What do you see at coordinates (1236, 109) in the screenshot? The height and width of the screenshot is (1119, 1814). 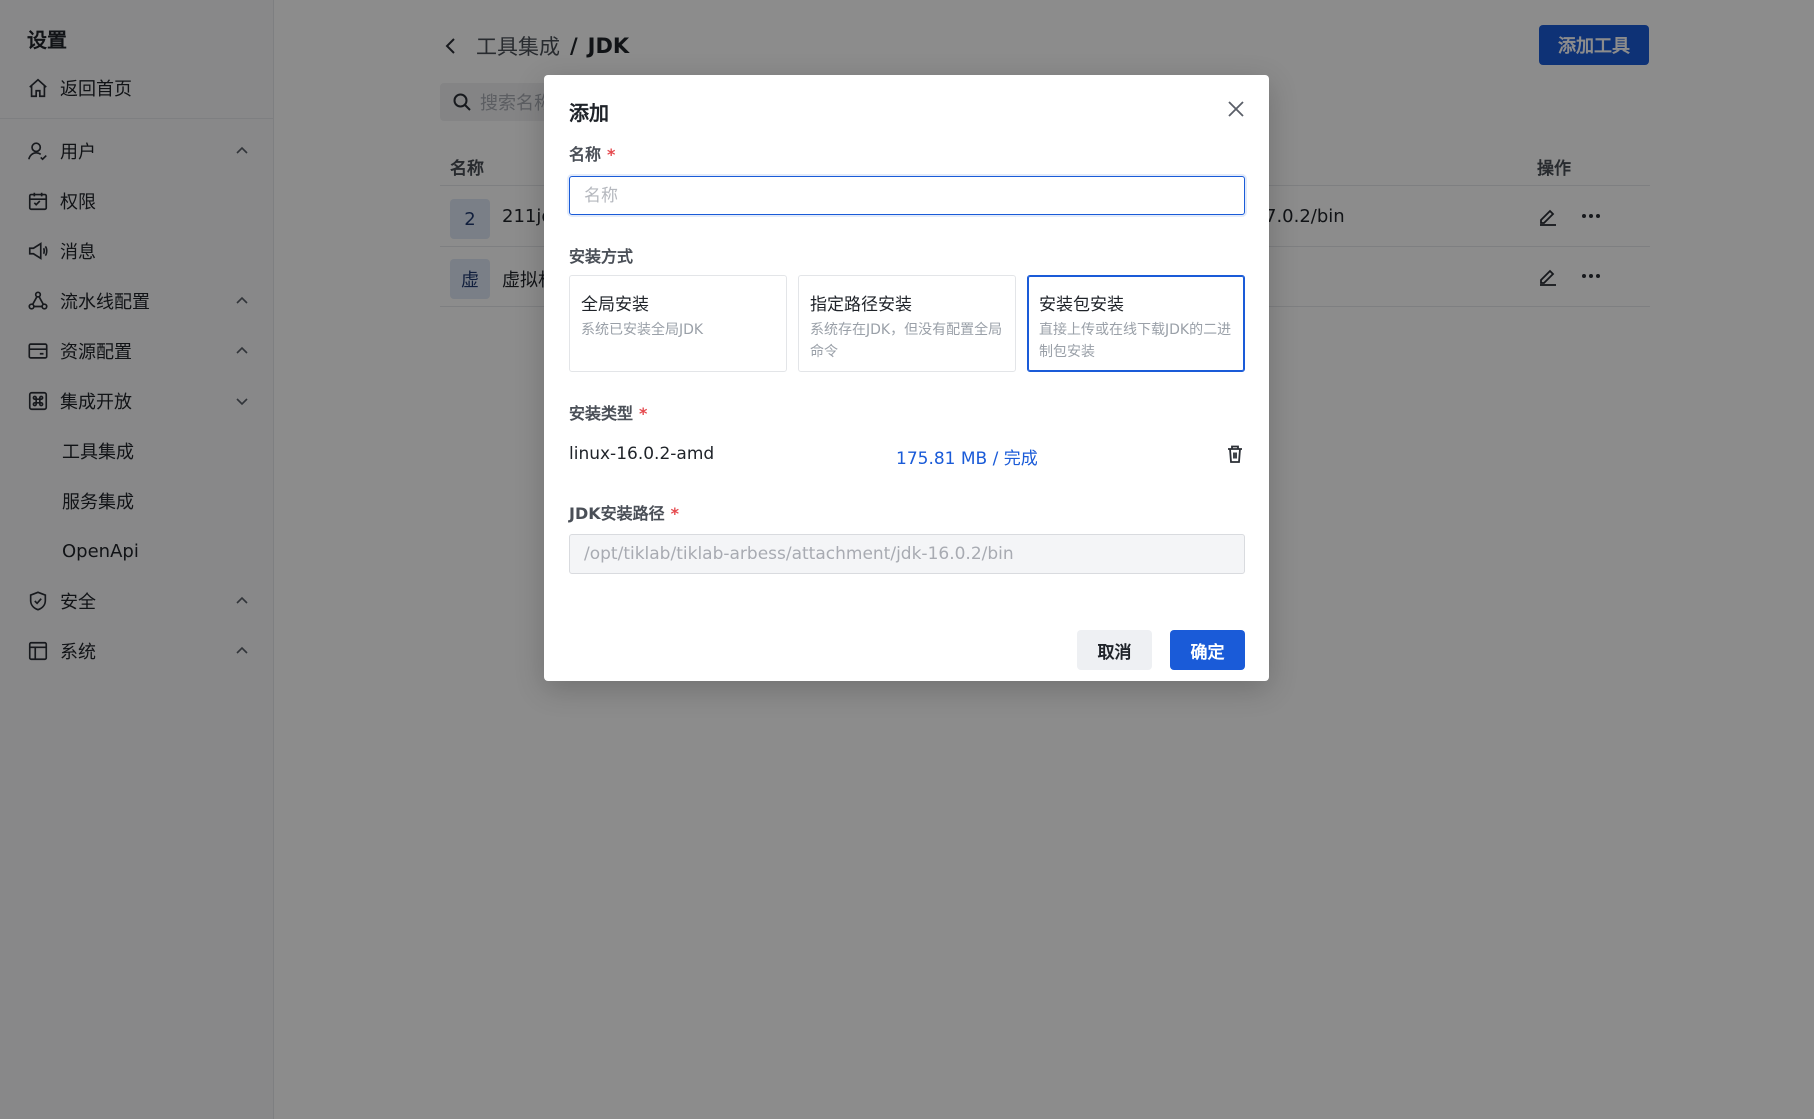 I see `close-icon` at bounding box center [1236, 109].